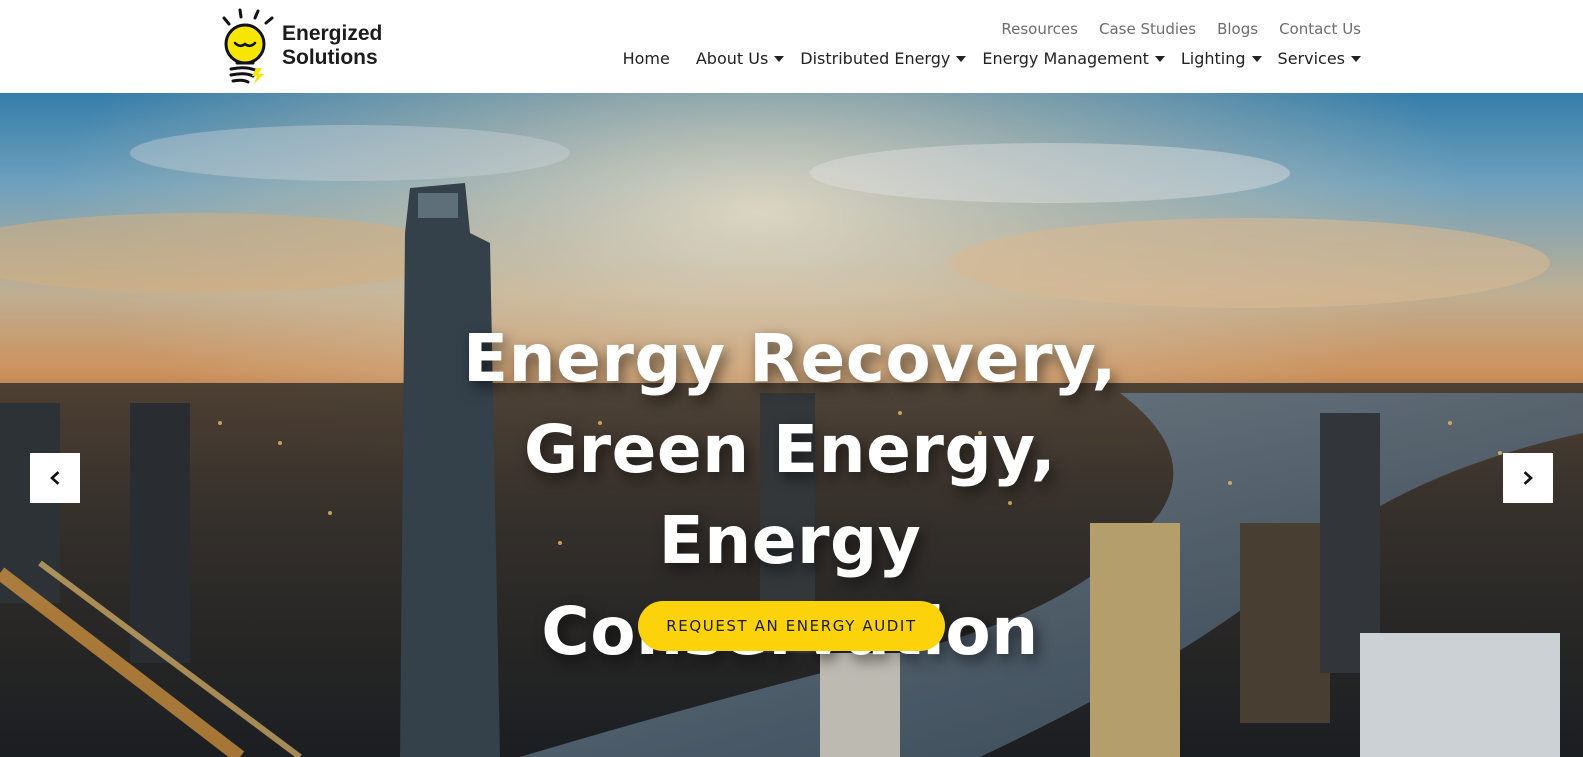 This screenshot has height=757, width=1583. Describe the element at coordinates (791, 626) in the screenshot. I see `request-energy-audit-button: REQUEST AN ENERGY AUDIT` at that location.